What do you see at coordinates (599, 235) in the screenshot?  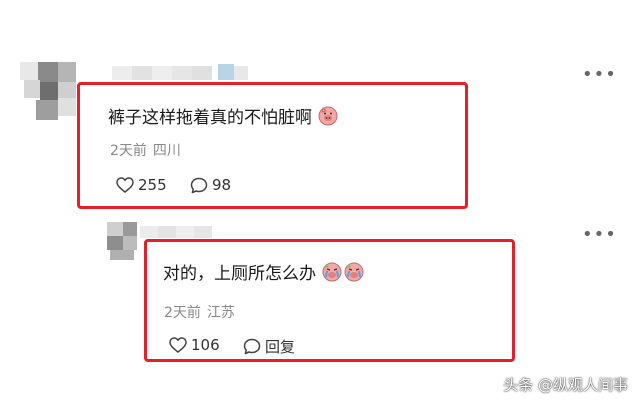 I see `more-options-icon-2: •••` at bounding box center [599, 235].